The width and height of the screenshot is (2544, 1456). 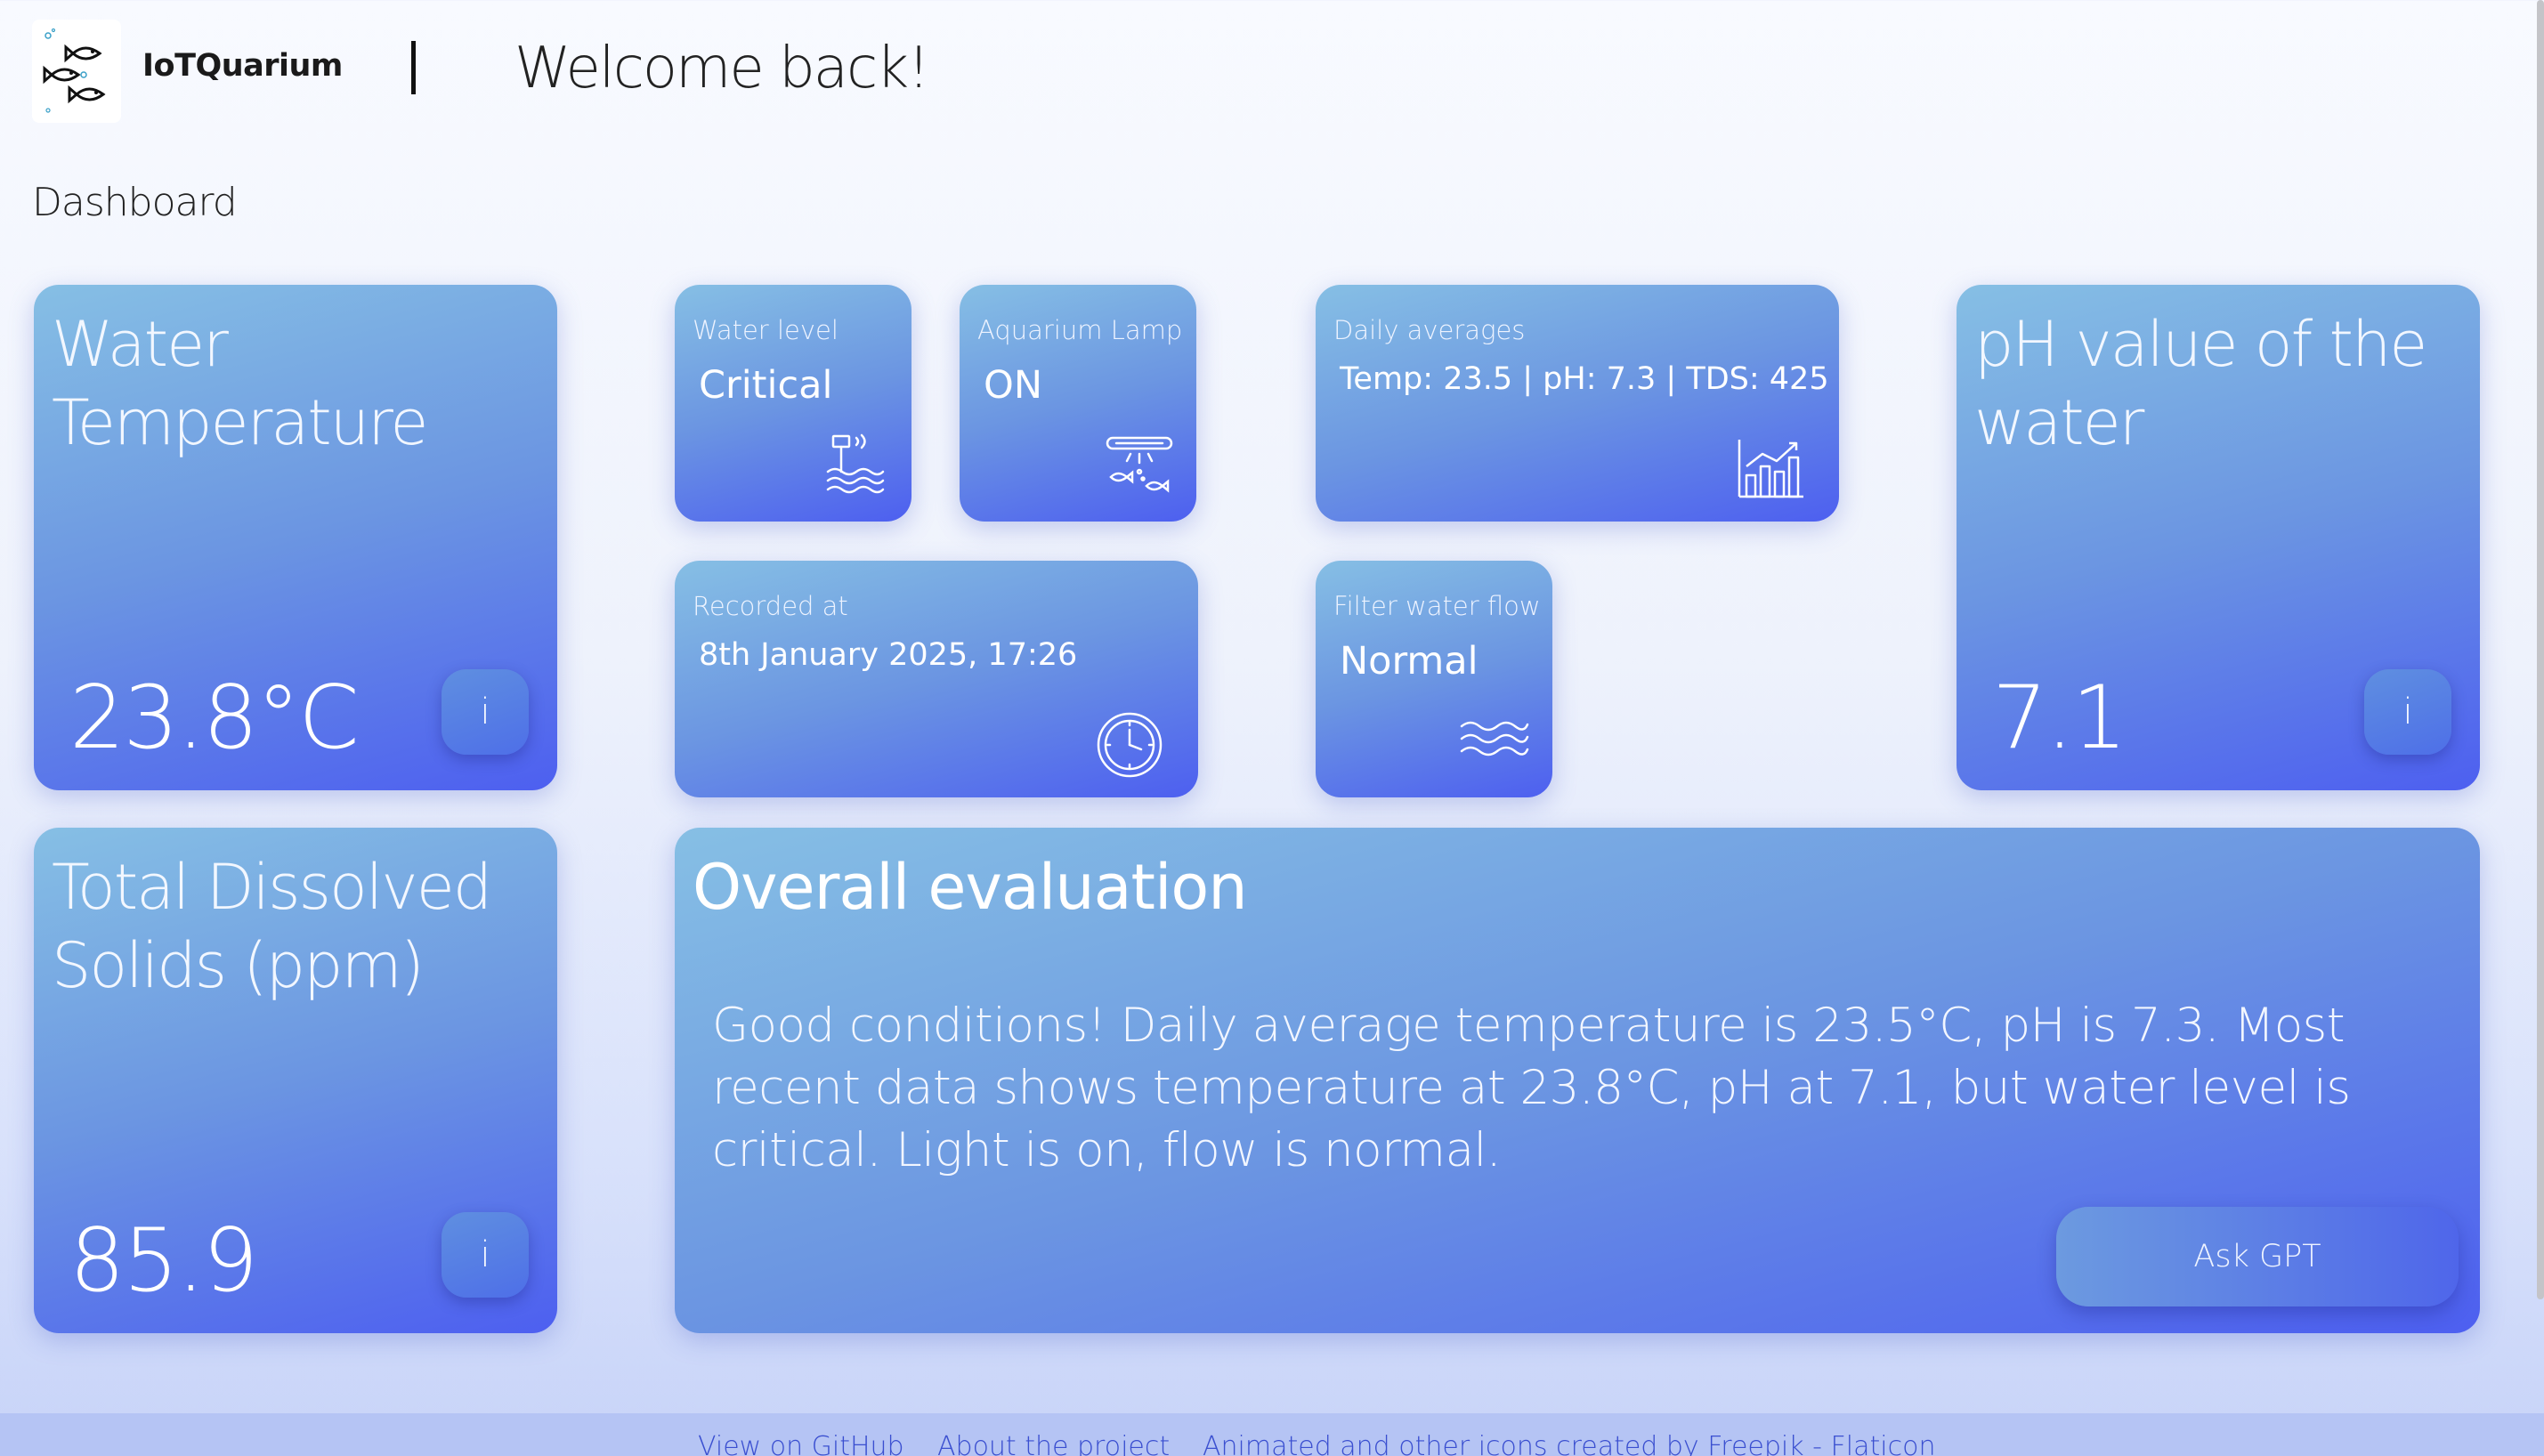 I want to click on evaluation-title: Overall evaluation, so click(x=970, y=887).